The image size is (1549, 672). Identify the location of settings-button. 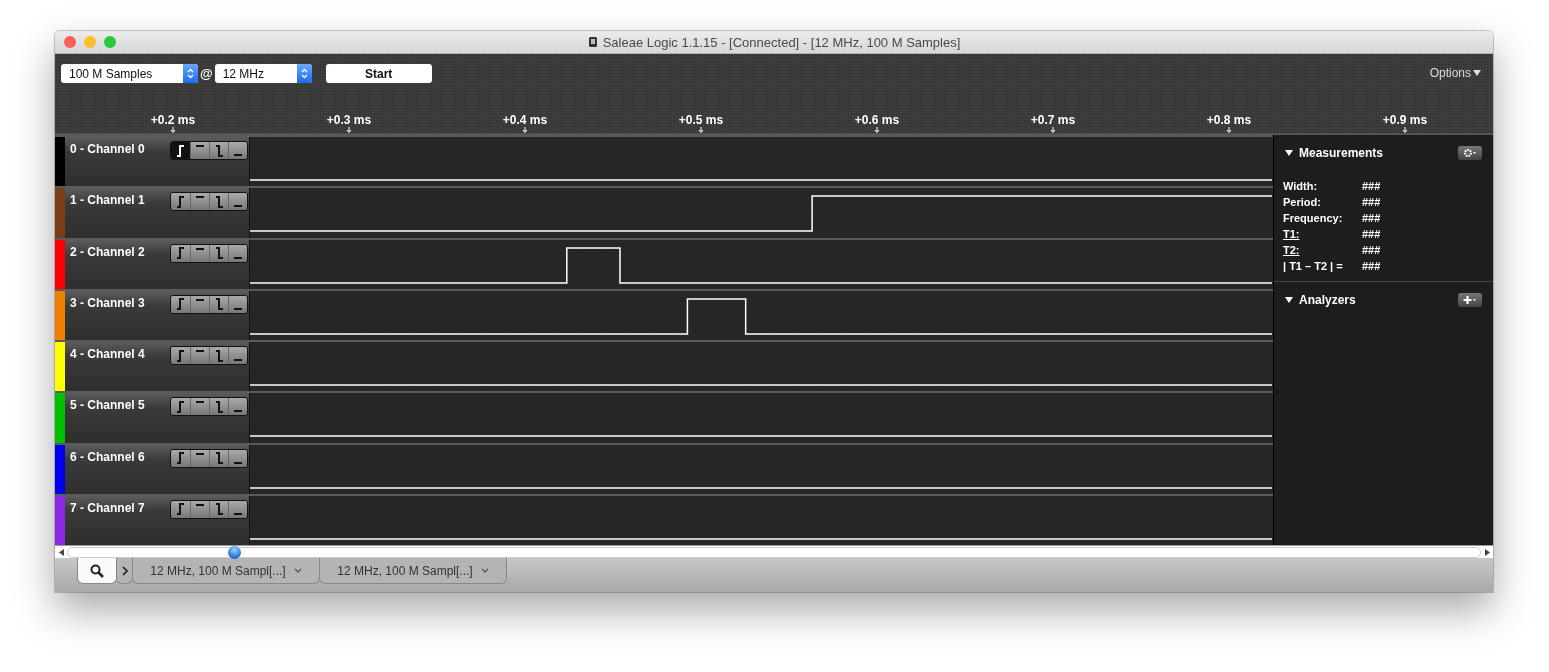
(1470, 153).